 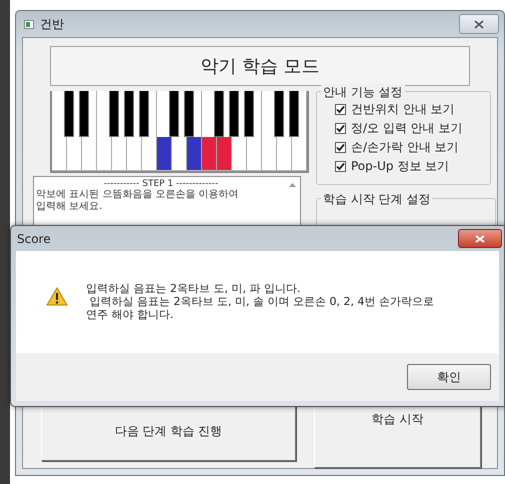 What do you see at coordinates (138, 201) in the screenshot?
I see `step-text: 악보에 표시된 으뜸화음을 오른손을 이용하여 입력해 보세요.` at bounding box center [138, 201].